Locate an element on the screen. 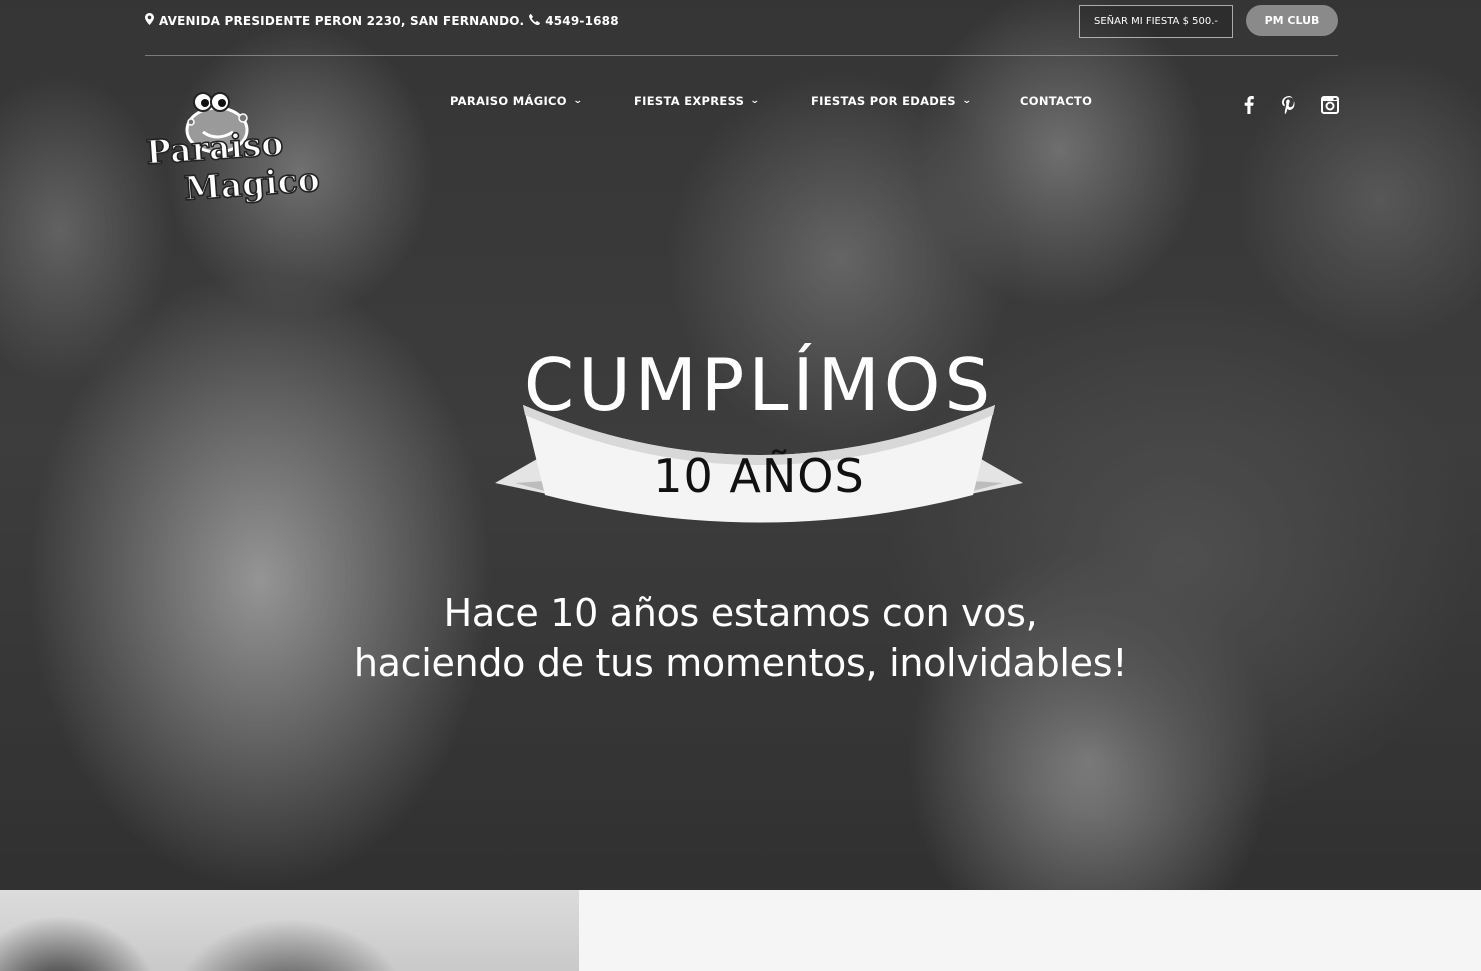 This screenshot has width=1481, height=971. pinterest-icon is located at coordinates (1289, 105).